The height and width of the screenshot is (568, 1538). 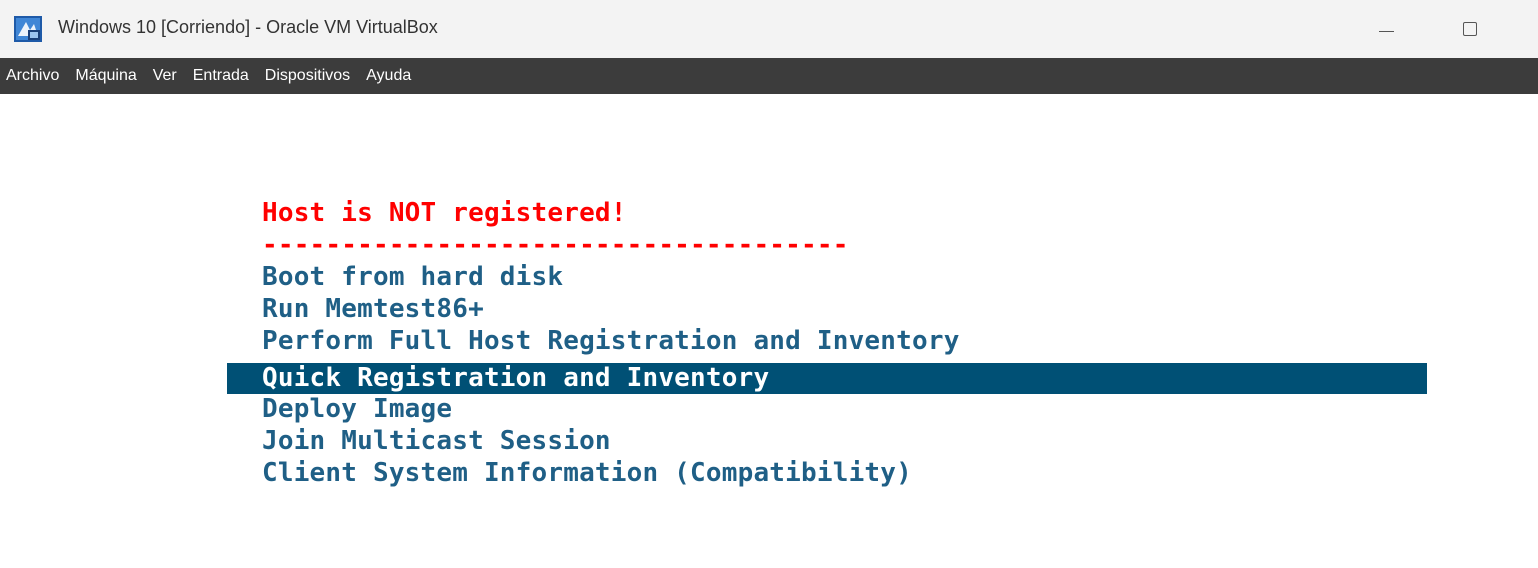 What do you see at coordinates (28, 29) in the screenshot?
I see `virtualbox-icon` at bounding box center [28, 29].